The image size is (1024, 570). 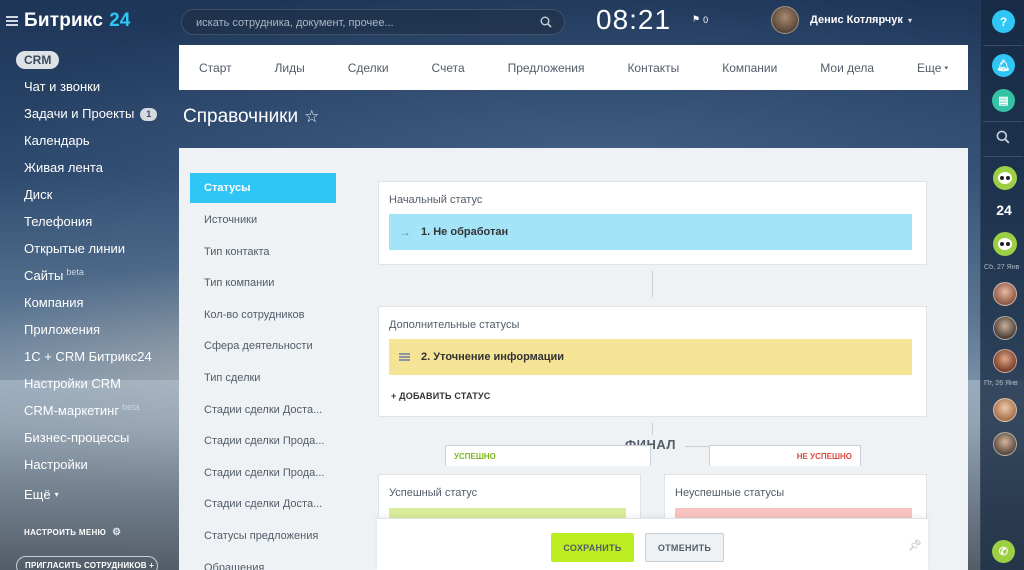 I want to click on logo-number: 24, so click(x=120, y=20).